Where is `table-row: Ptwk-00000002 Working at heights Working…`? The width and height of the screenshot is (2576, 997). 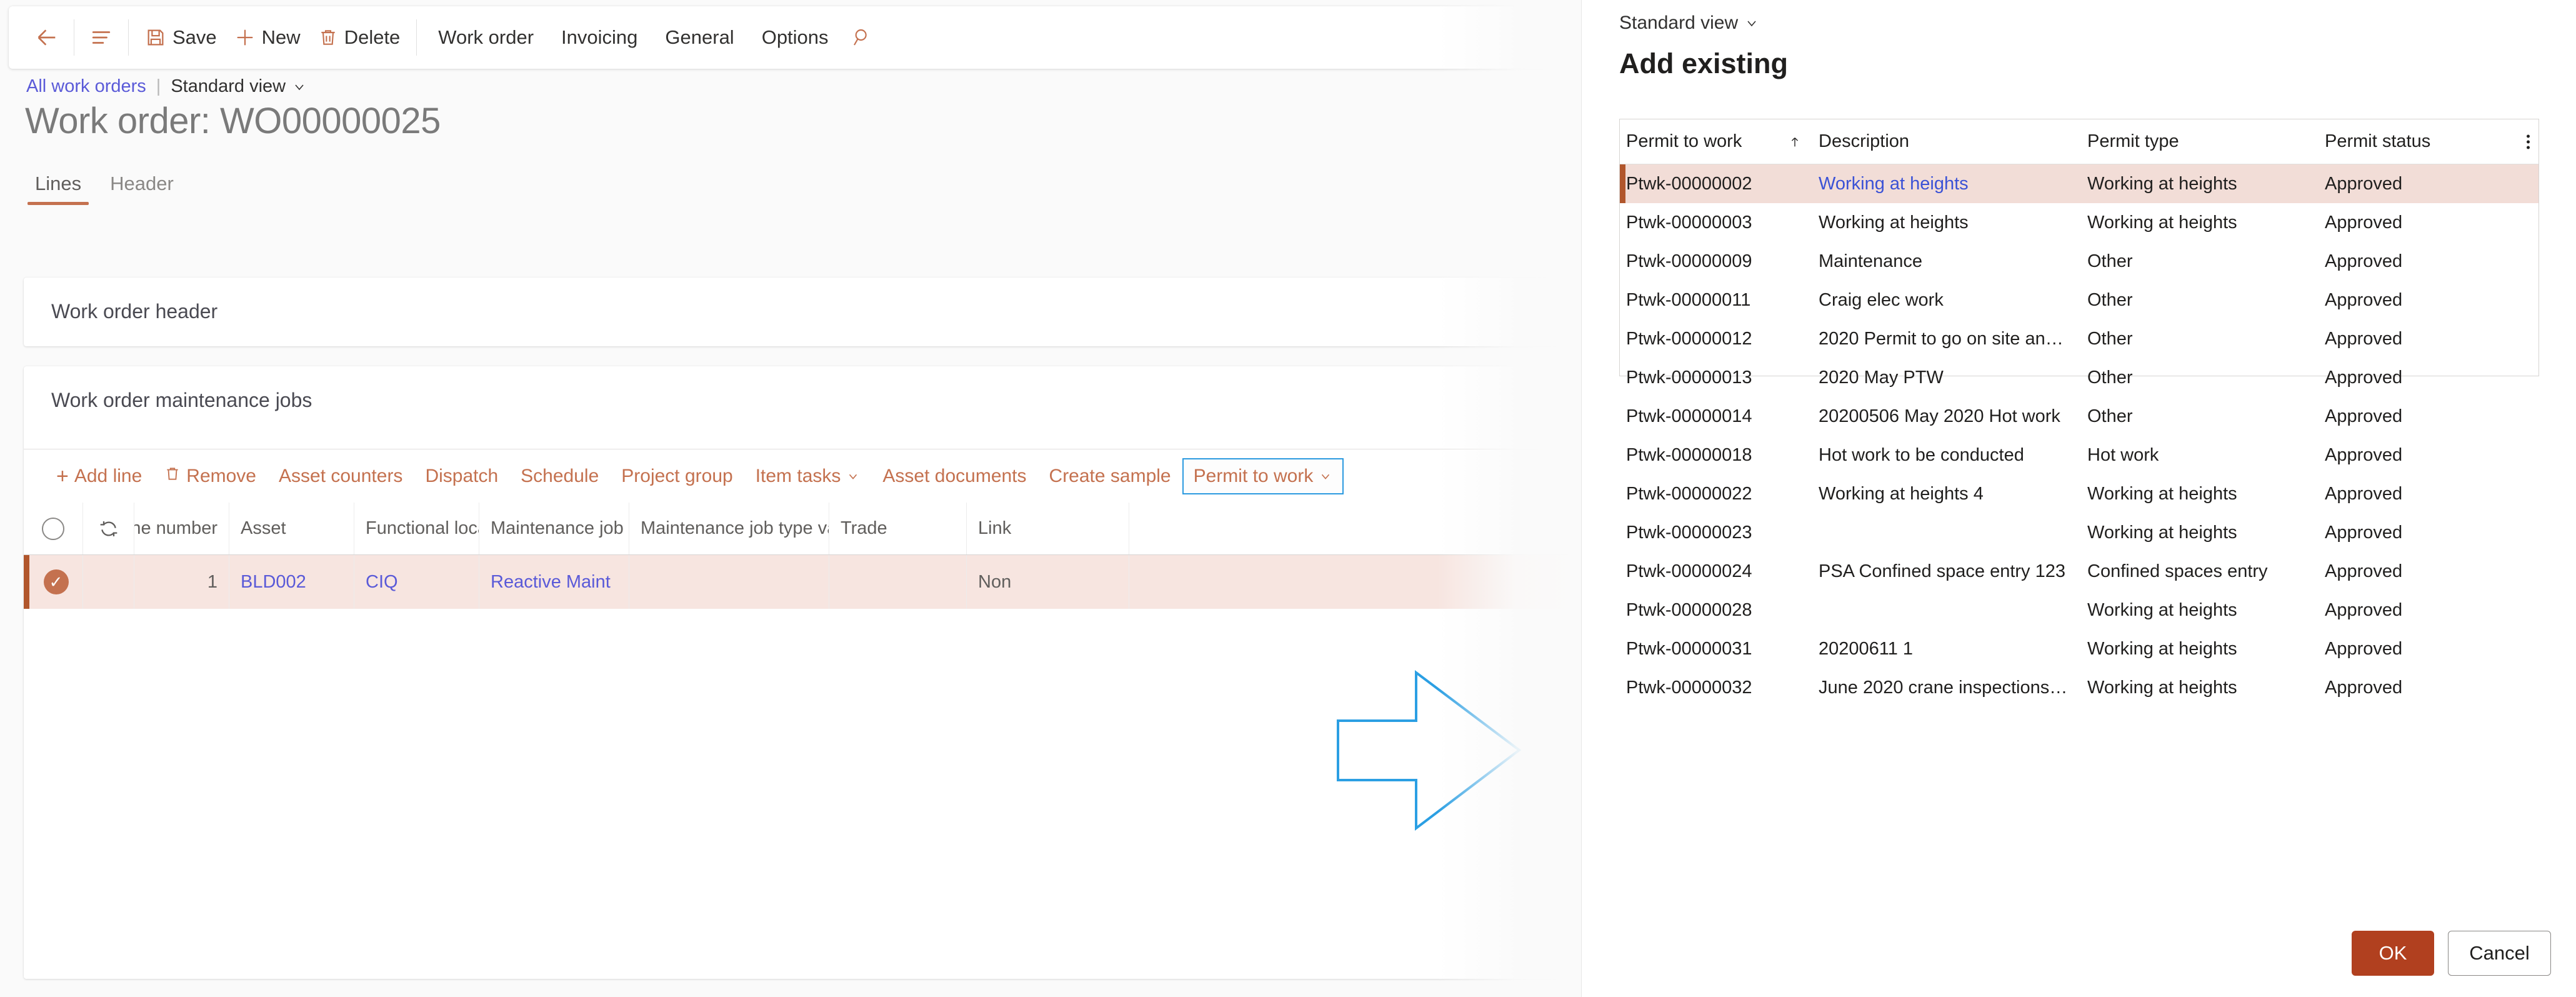 table-row: Ptwk-00000002 Working at heights Working… is located at coordinates (2079, 183).